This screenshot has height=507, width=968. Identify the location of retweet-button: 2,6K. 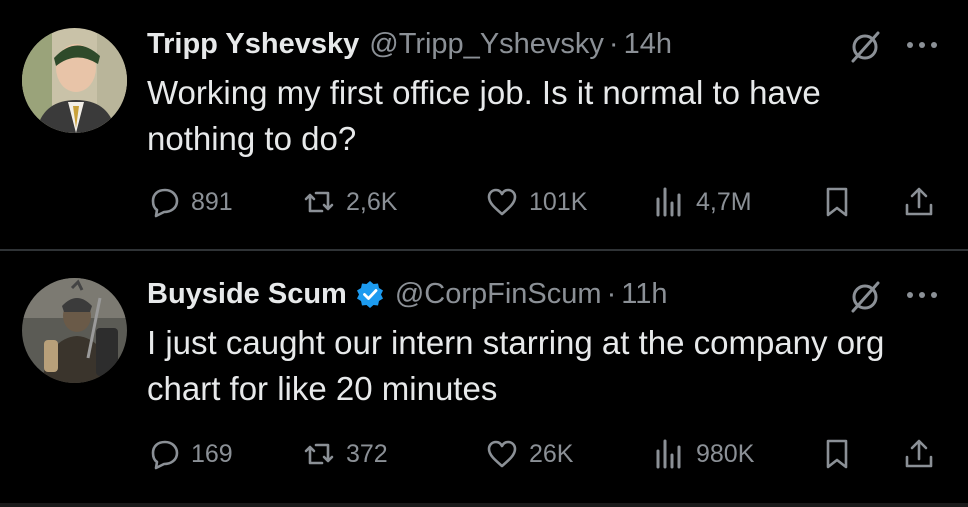
(349, 202).